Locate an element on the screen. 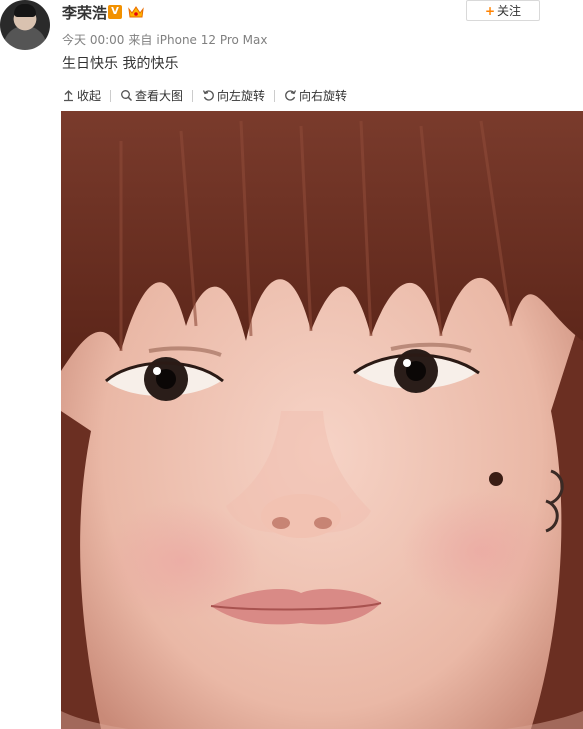 Image resolution: width=583 pixels, height=729 pixels. rotate-left-icon is located at coordinates (208, 95).